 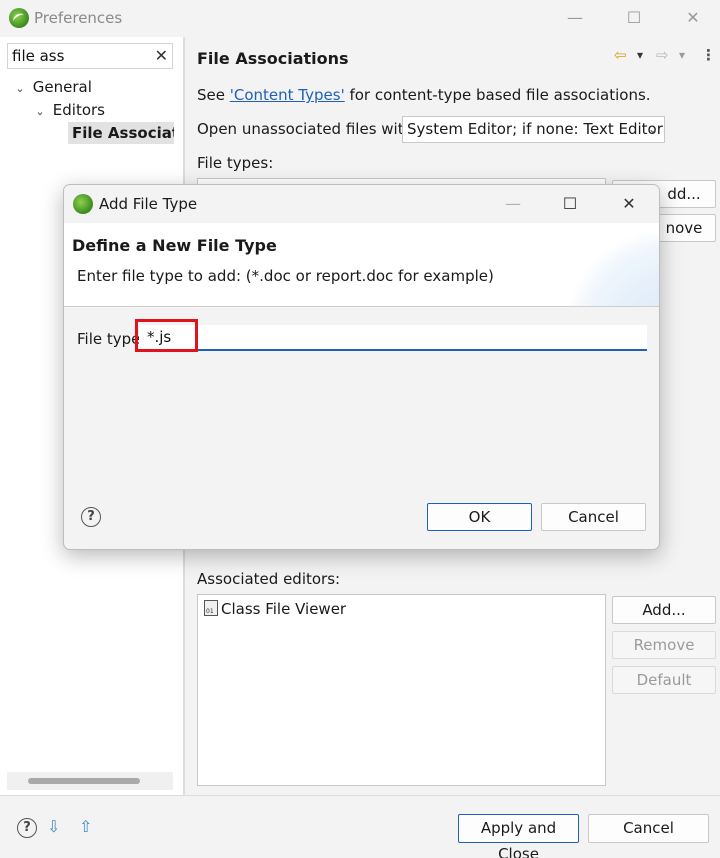 I want to click on open-unassociated-label: Open unassociated files with:, so click(x=308, y=129).